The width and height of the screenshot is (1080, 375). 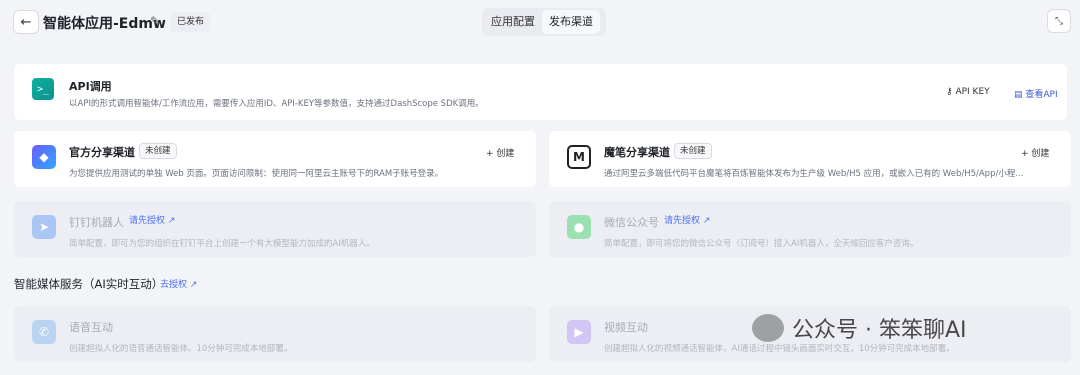 I want to click on official-status-badge: 未创建, so click(x=158, y=151).